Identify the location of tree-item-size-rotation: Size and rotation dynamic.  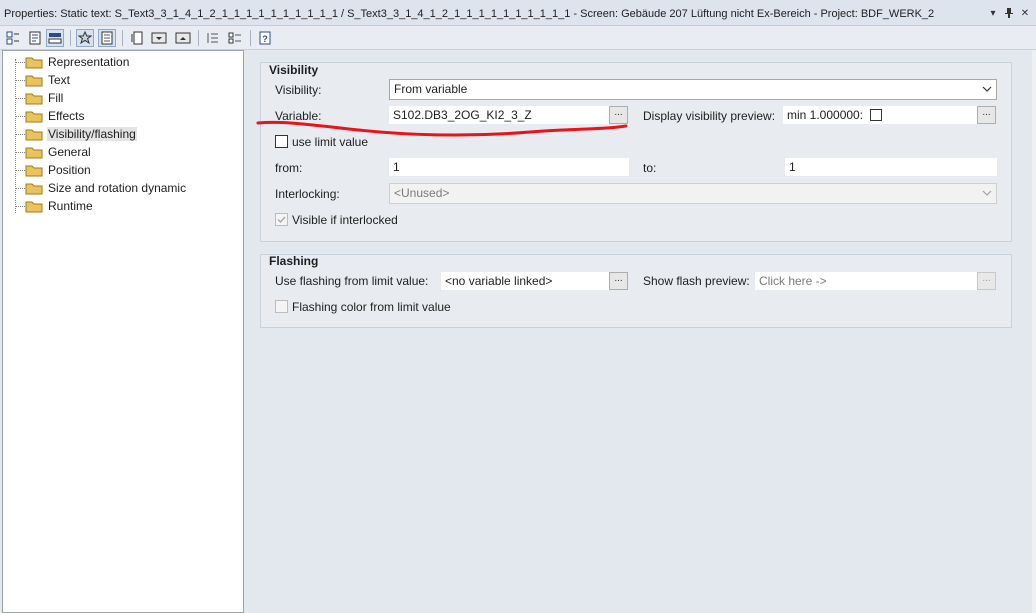
(123, 188).